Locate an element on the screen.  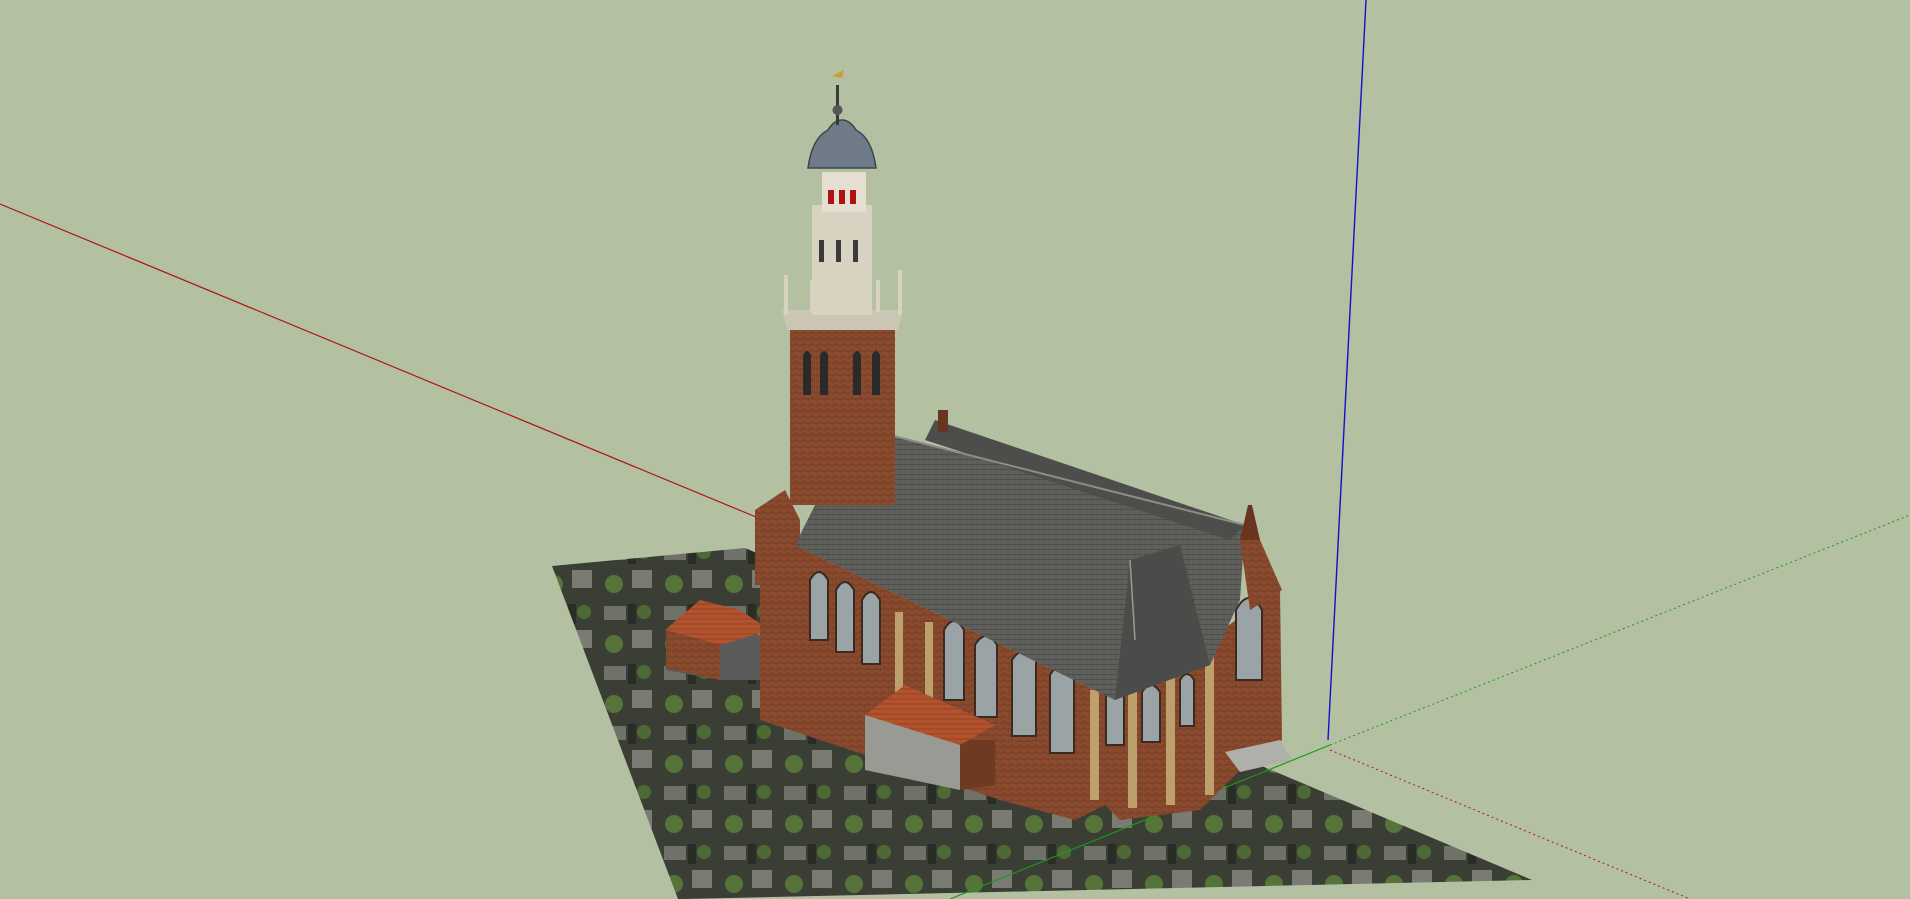
red-axis is located at coordinates (378, 360).